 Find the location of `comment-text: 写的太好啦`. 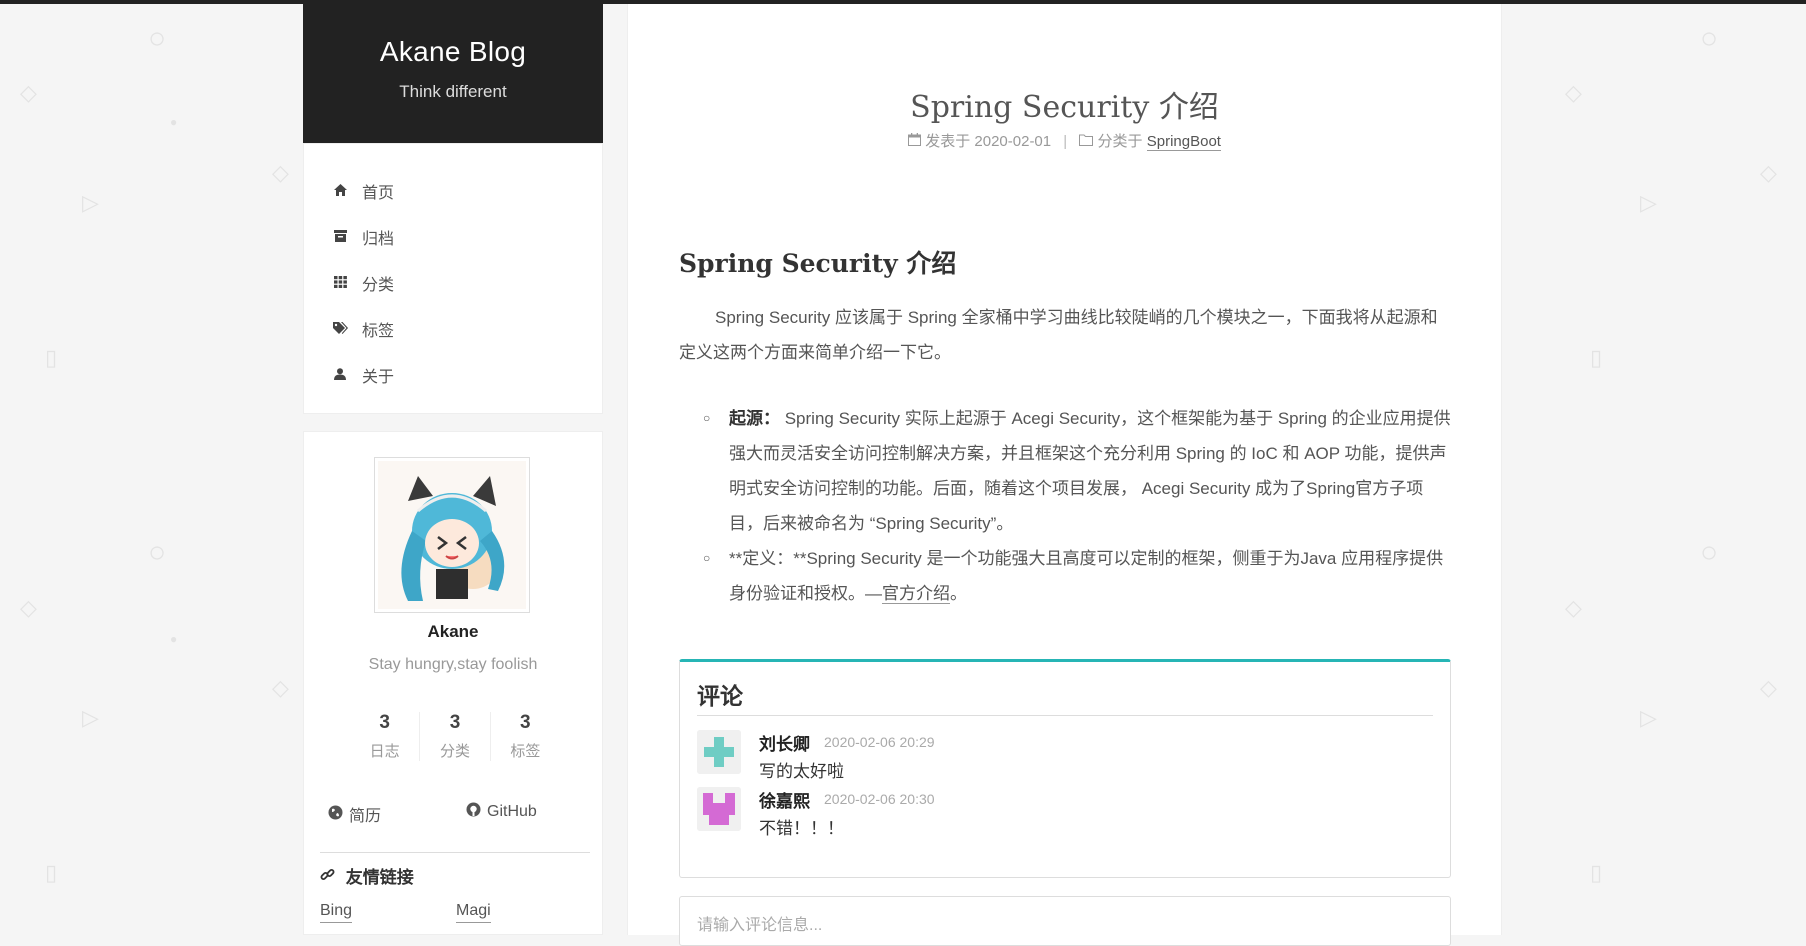

comment-text: 写的太好啦 is located at coordinates (801, 771).